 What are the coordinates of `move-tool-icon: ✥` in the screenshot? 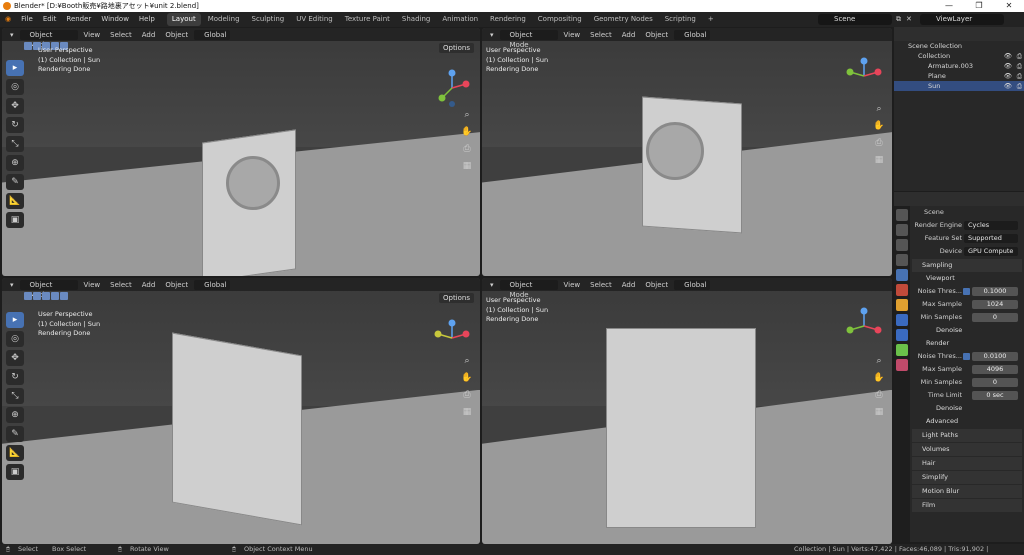 It's located at (15, 358).